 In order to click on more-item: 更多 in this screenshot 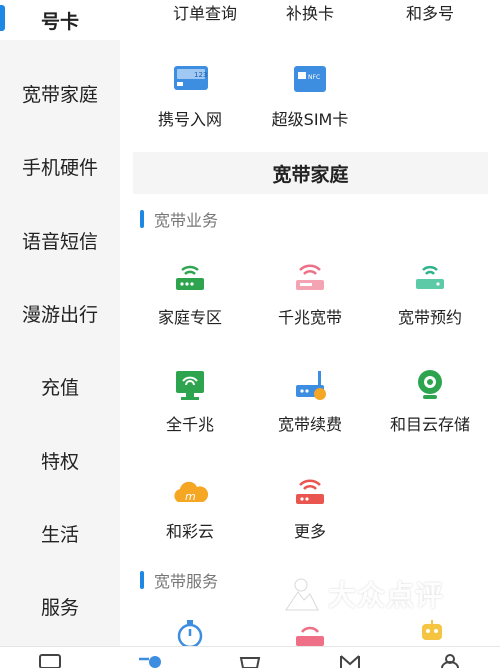, I will do `click(310, 507)`.